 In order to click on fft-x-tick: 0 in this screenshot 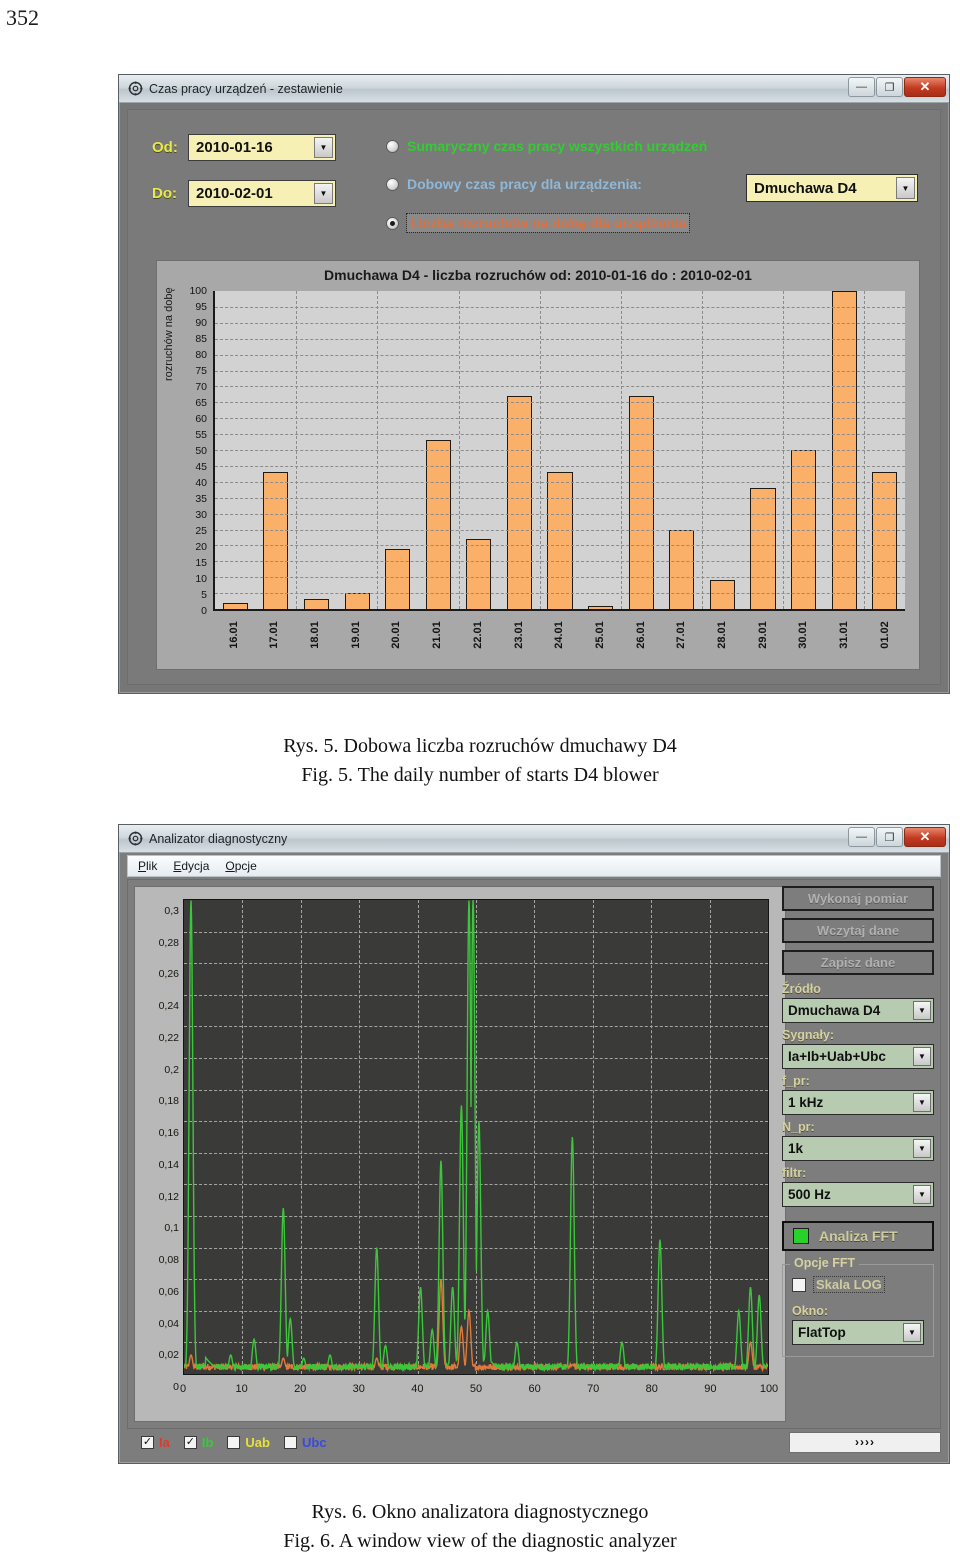, I will do `click(183, 1389)`.